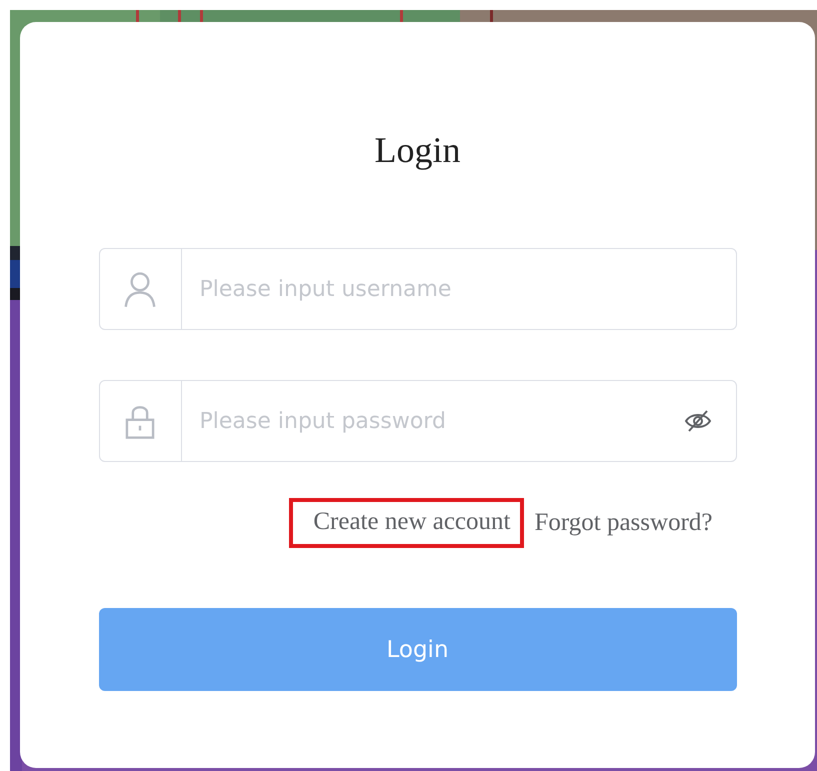 Image resolution: width=817 pixels, height=771 pixels. What do you see at coordinates (623, 522) in the screenshot?
I see `link: Forgot password?` at bounding box center [623, 522].